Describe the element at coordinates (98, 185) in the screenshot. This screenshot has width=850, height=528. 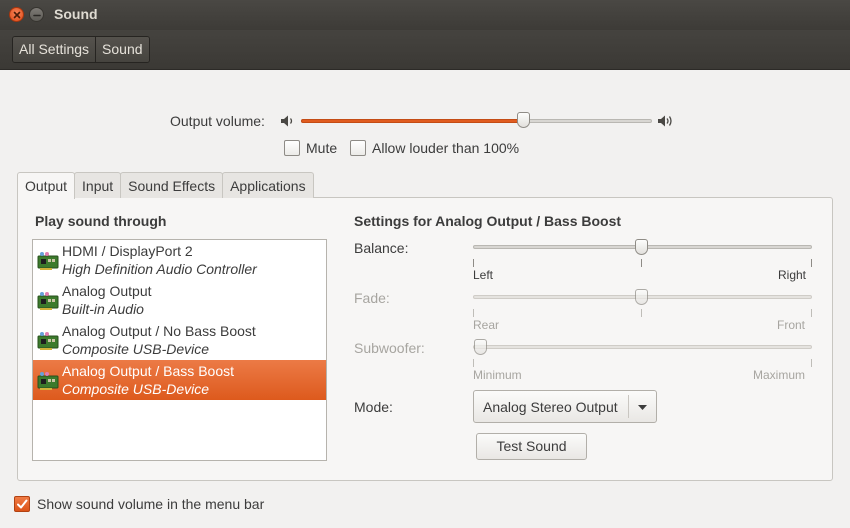
I see `tab-input: Input` at that location.